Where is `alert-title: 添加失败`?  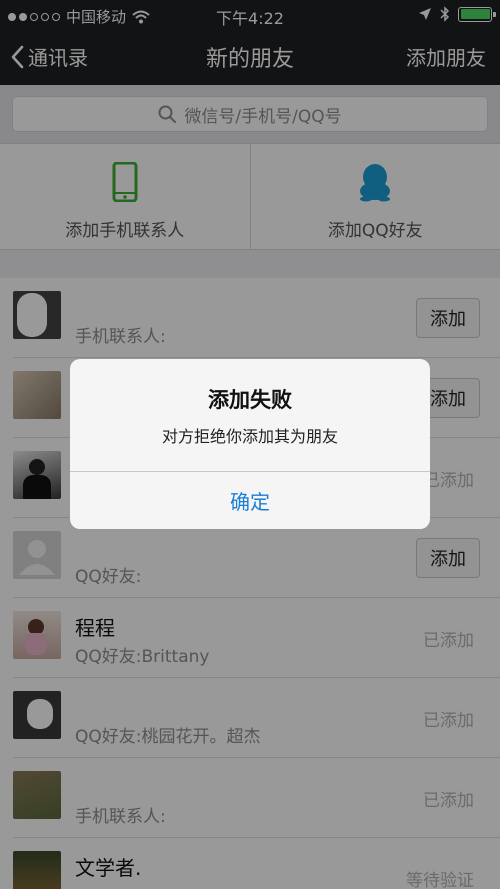 alert-title: 添加失败 is located at coordinates (250, 400).